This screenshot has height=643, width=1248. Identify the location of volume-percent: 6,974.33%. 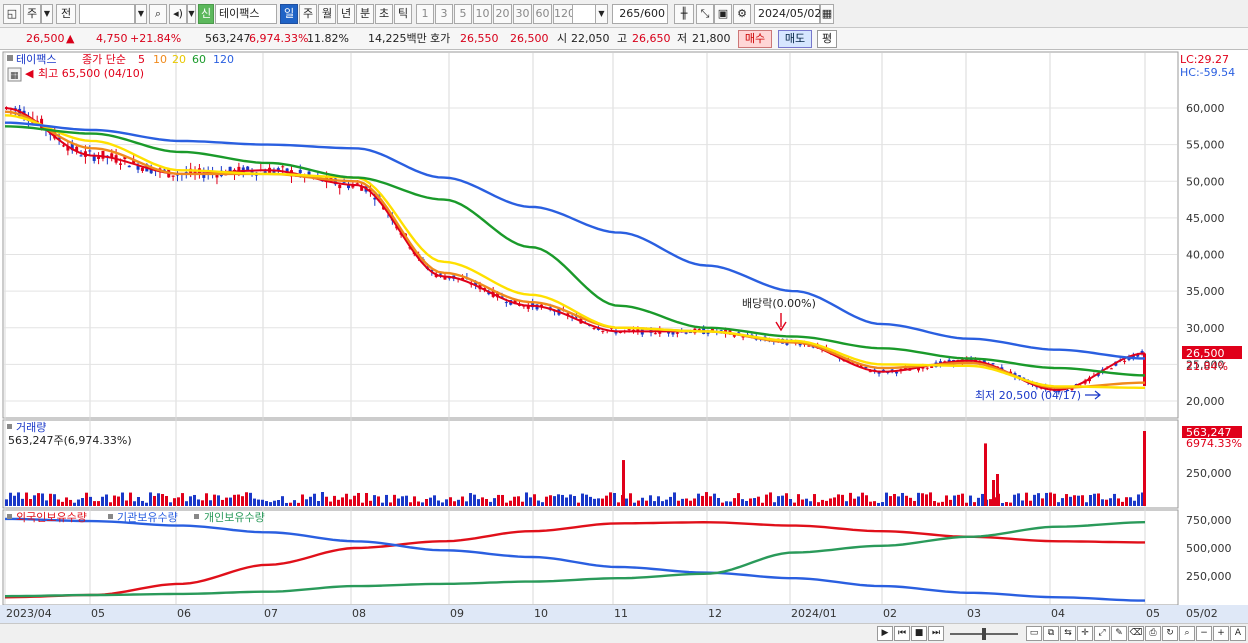
(279, 38).